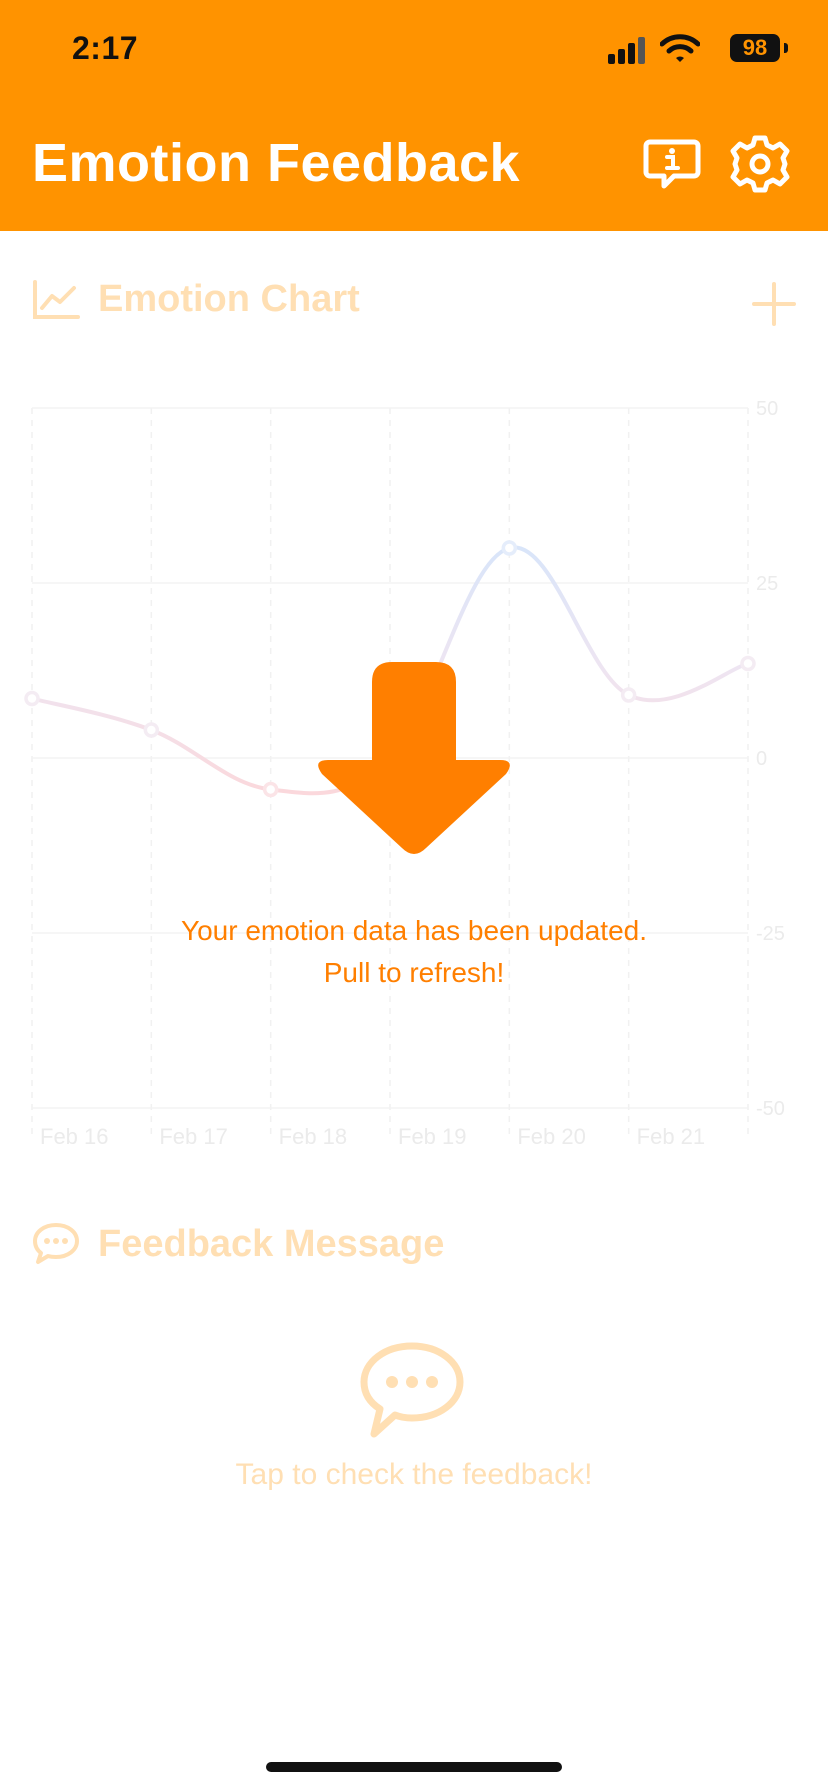  What do you see at coordinates (414, 115) in the screenshot?
I see `app-header: 2:17 98 Emotion Feedback` at bounding box center [414, 115].